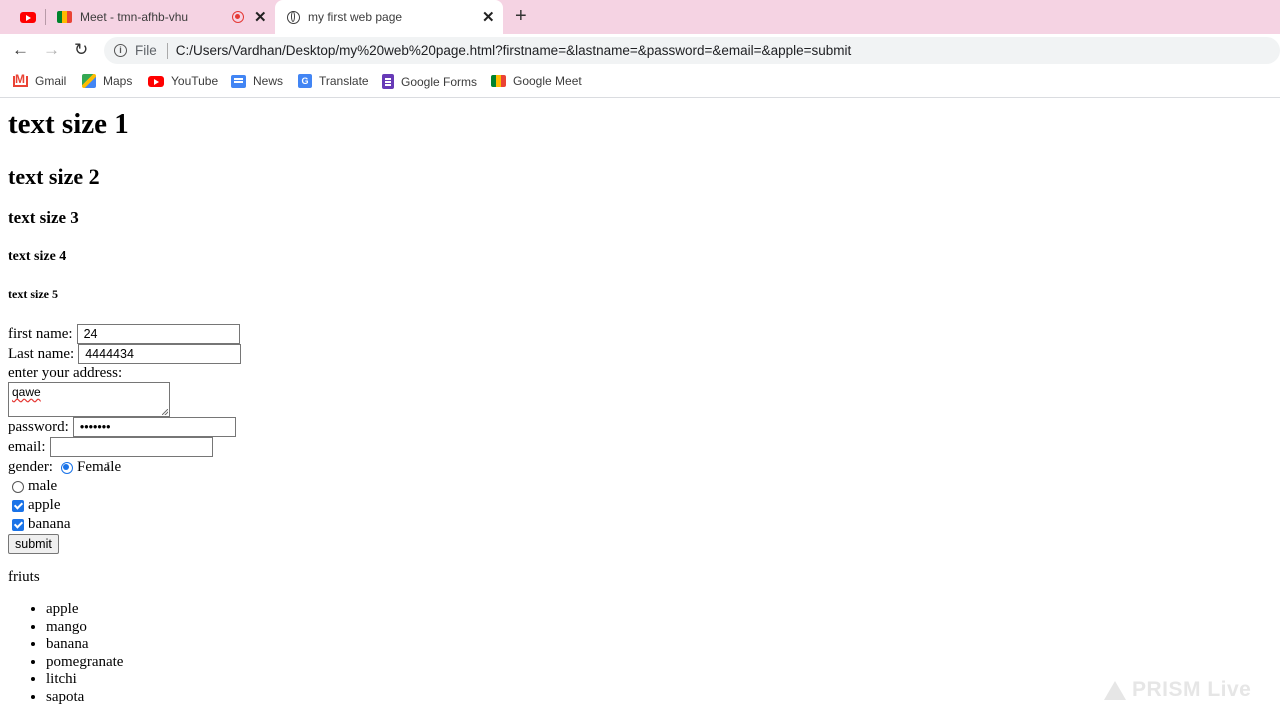 This screenshot has height=720, width=1280. What do you see at coordinates (84, 645) in the screenshot?
I see `list-item: banana` at bounding box center [84, 645].